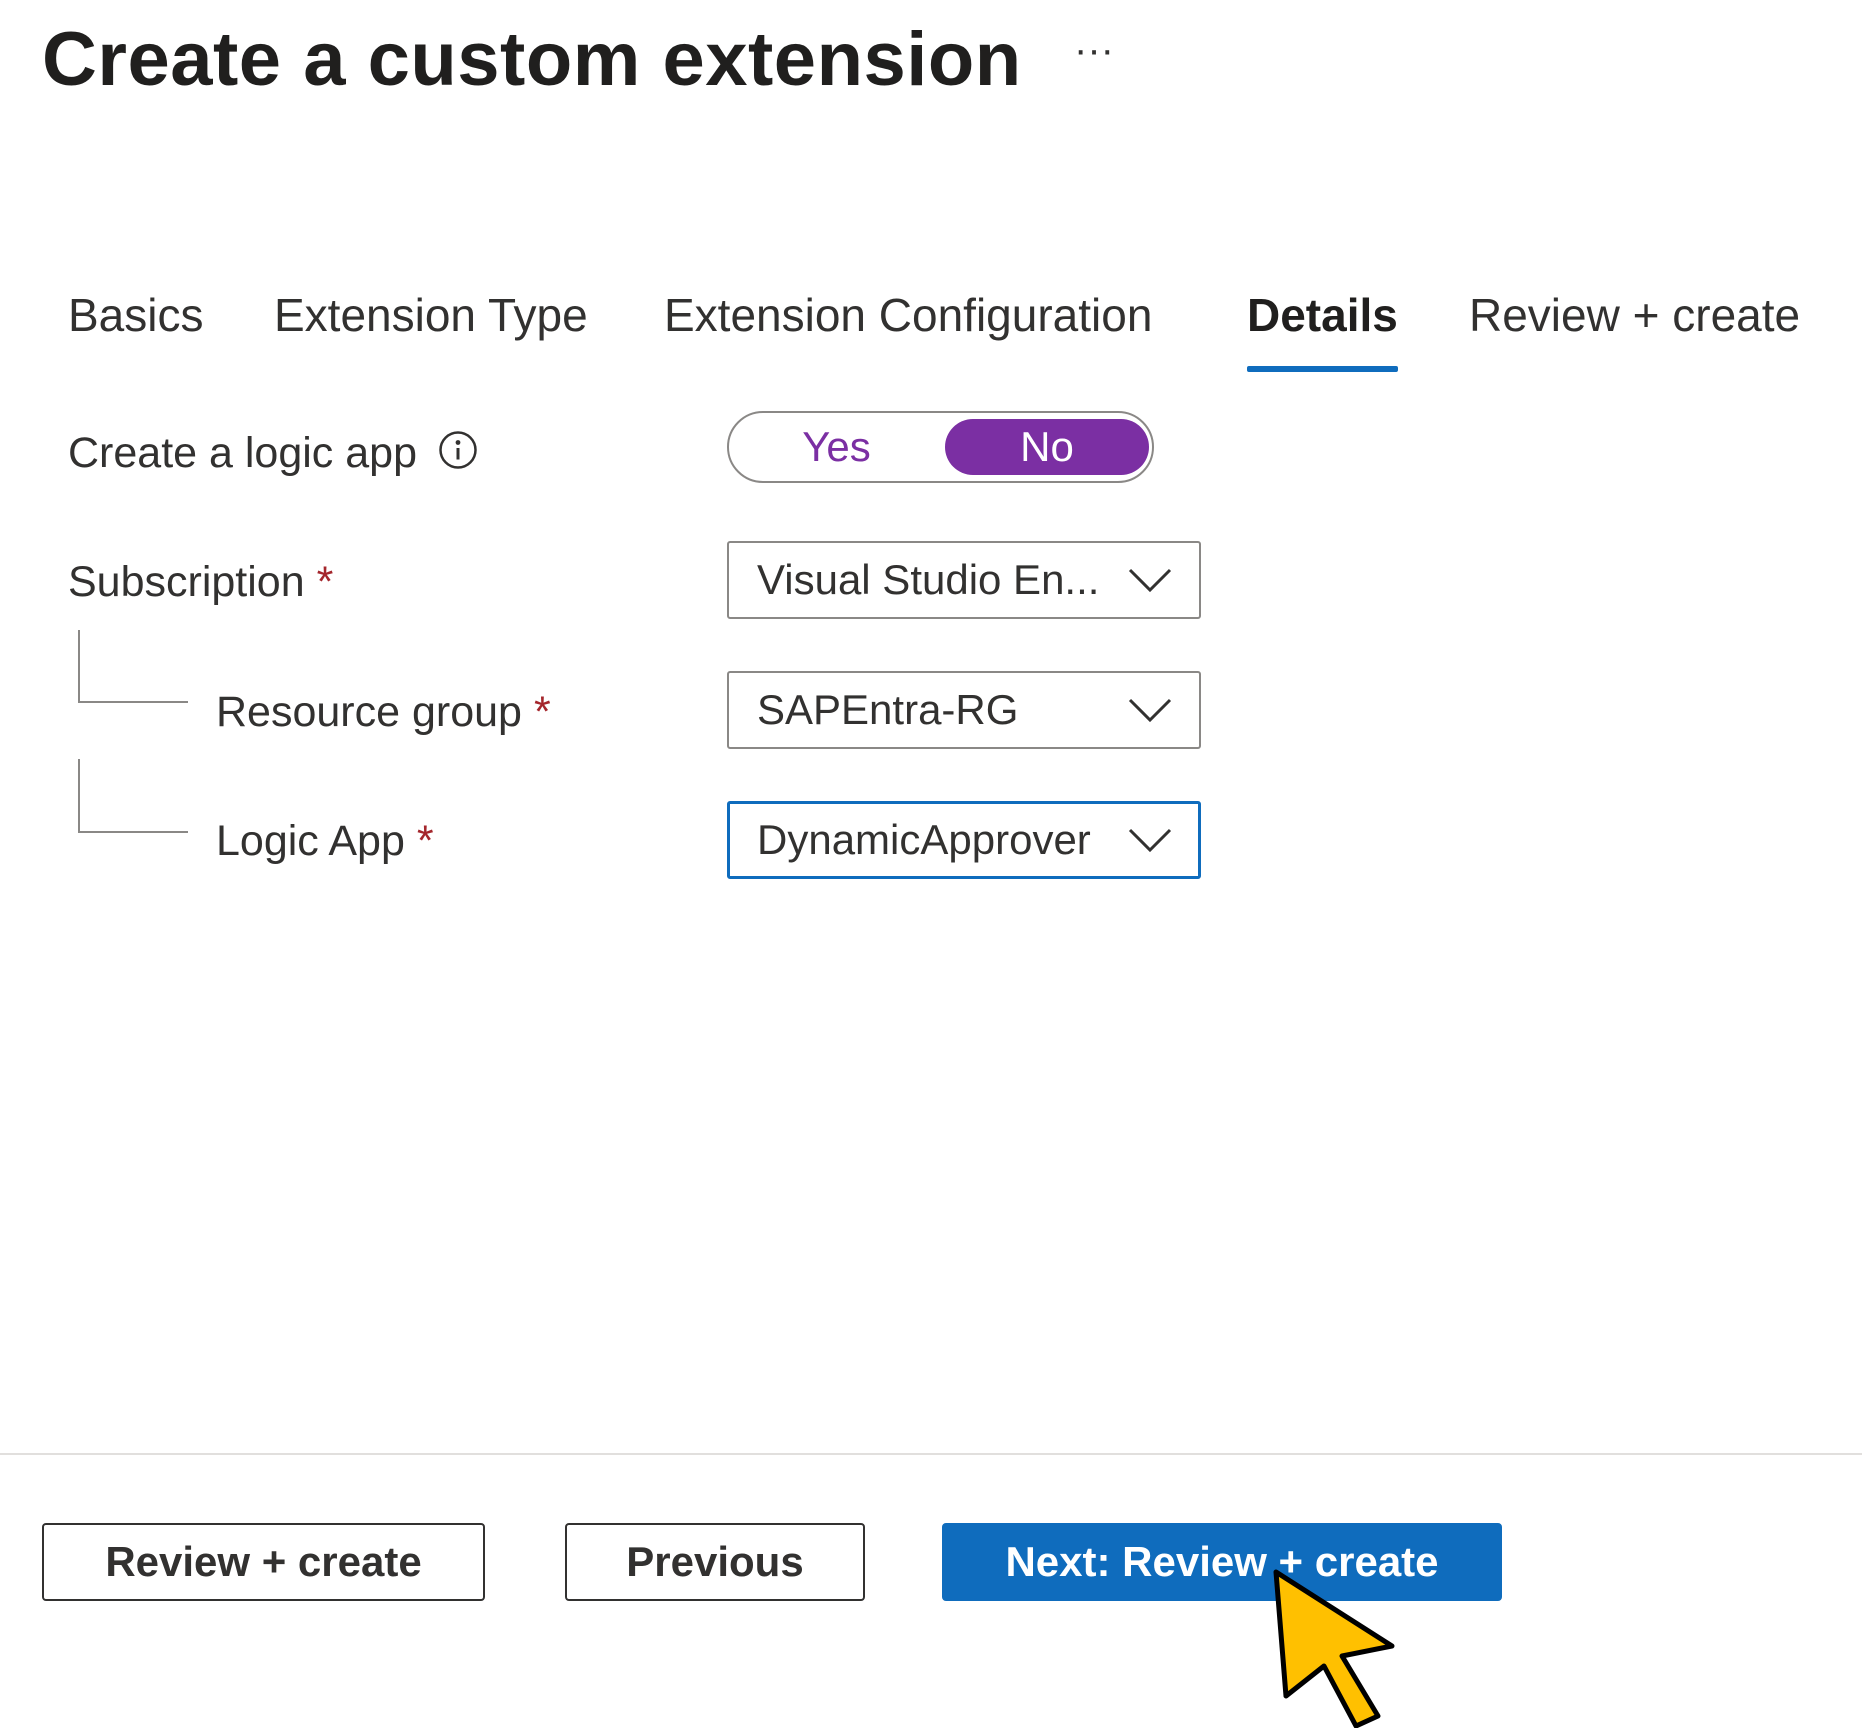 This screenshot has height=1729, width=1862. What do you see at coordinates (135, 315) in the screenshot?
I see `tab-basics: Basics` at bounding box center [135, 315].